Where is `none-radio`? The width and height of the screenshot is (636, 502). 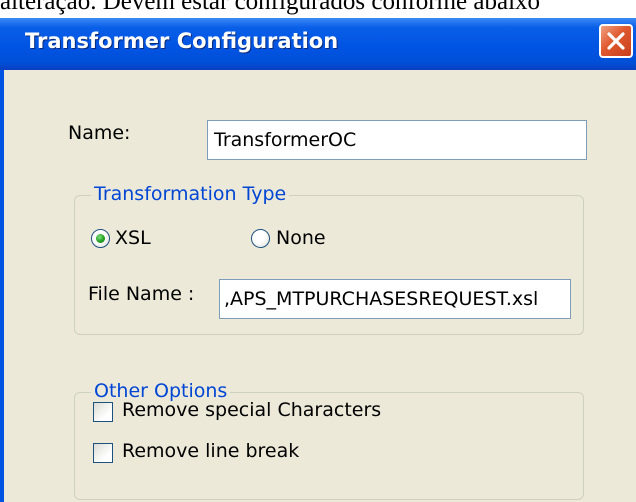
none-radio is located at coordinates (260, 238).